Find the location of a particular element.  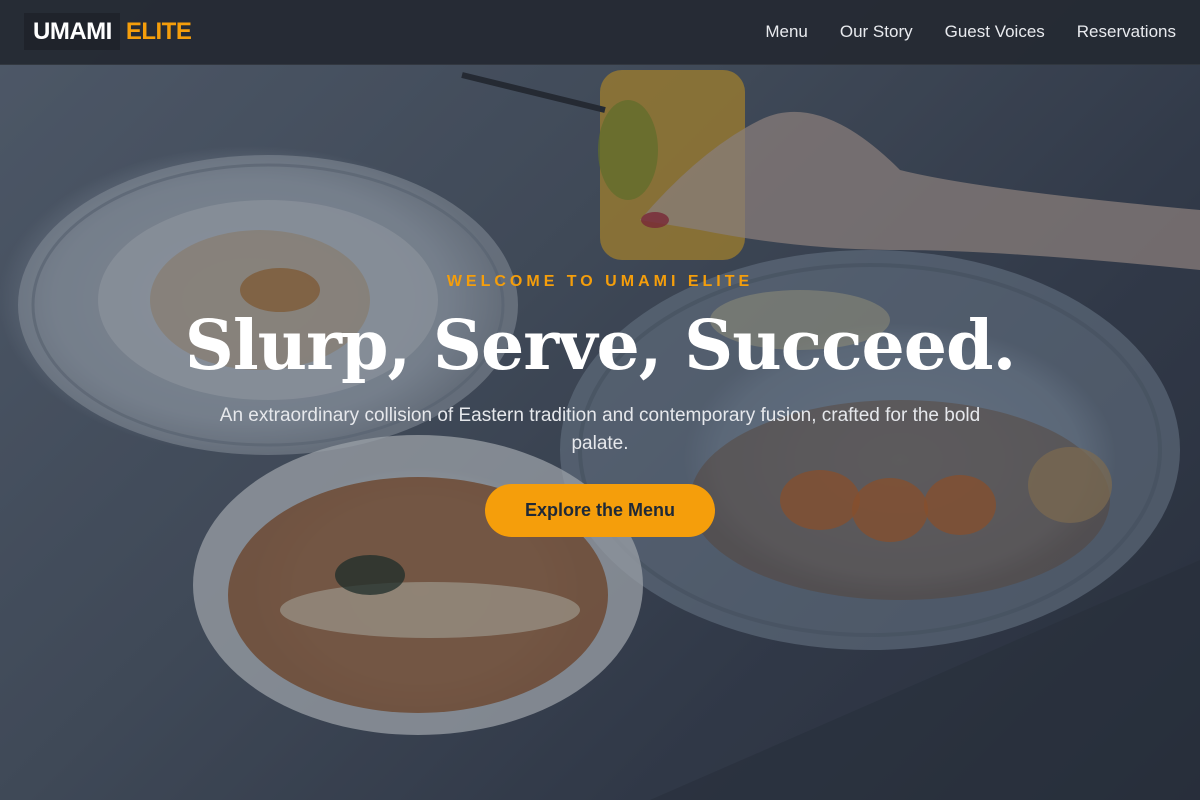

nav-link-guest-voices: Guest Voices is located at coordinates (995, 32).